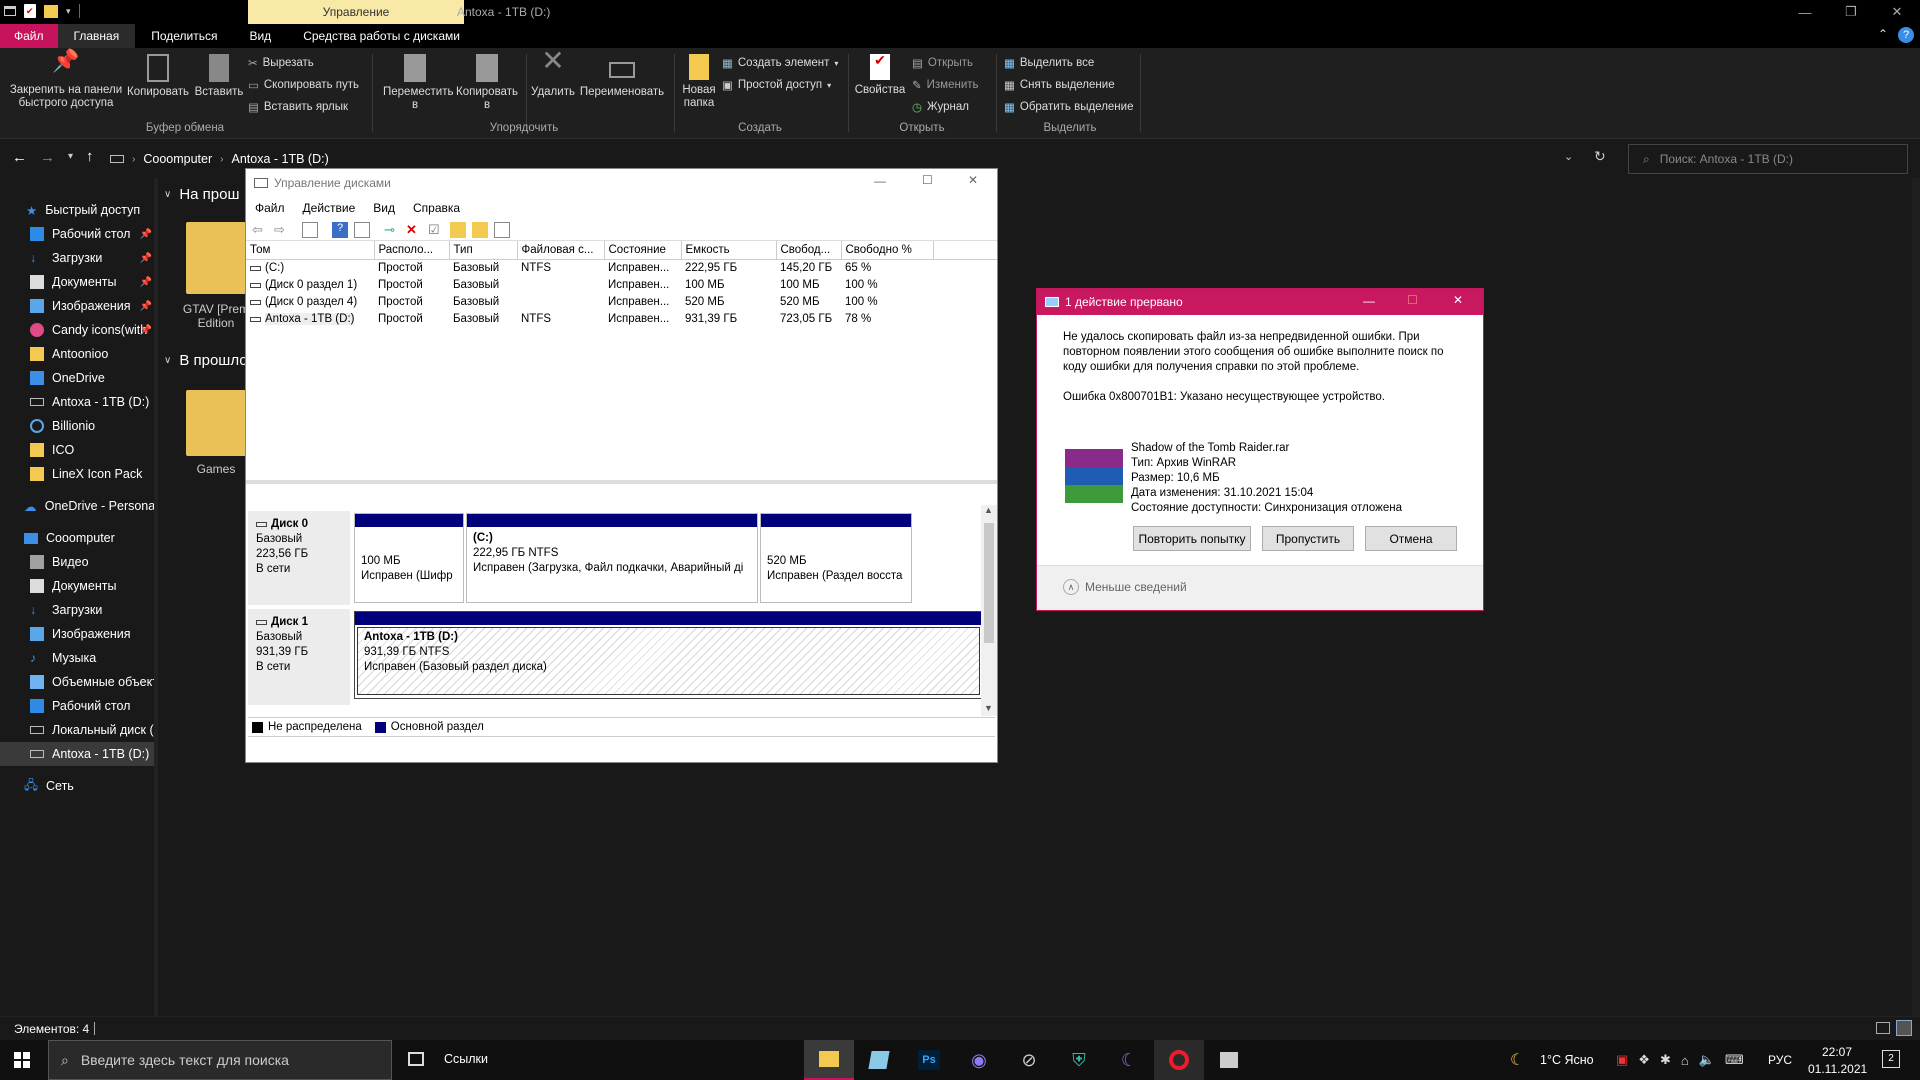 This screenshot has height=1080, width=1920. Describe the element at coordinates (1768, 159) in the screenshot. I see `search-input: ⌕ Поиск: Antoxa - 1TB (D:)` at that location.